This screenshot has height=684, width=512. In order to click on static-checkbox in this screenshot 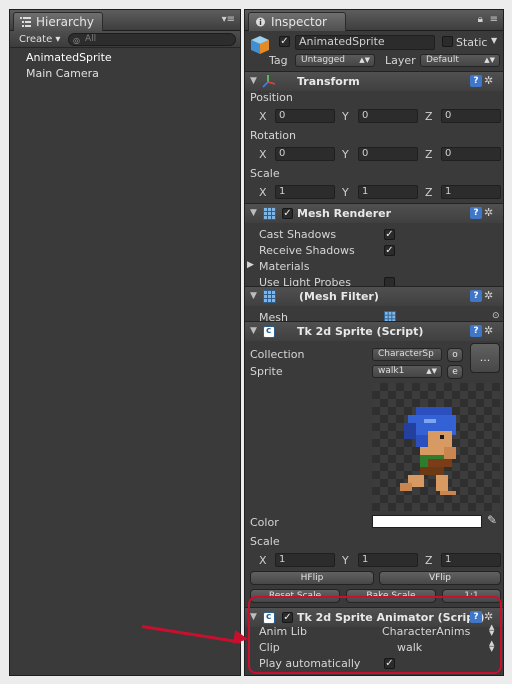, I will do `click(447, 41)`.